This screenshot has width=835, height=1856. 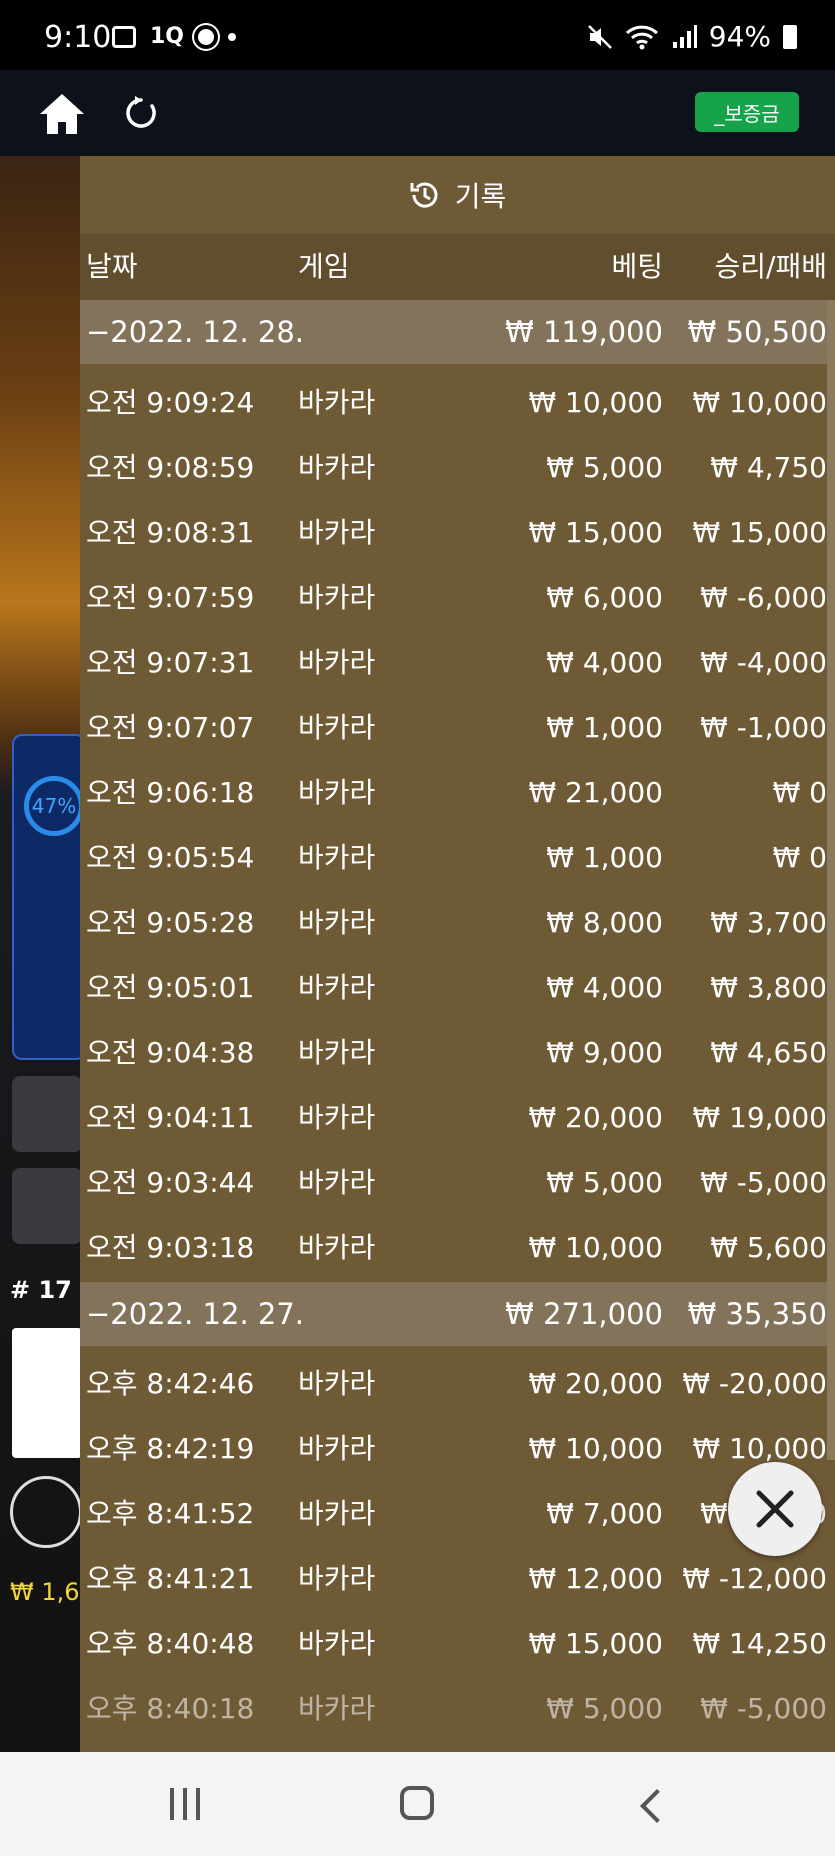 What do you see at coordinates (170, 532) in the screenshot?
I see `row-time: 오전 9:08:31` at bounding box center [170, 532].